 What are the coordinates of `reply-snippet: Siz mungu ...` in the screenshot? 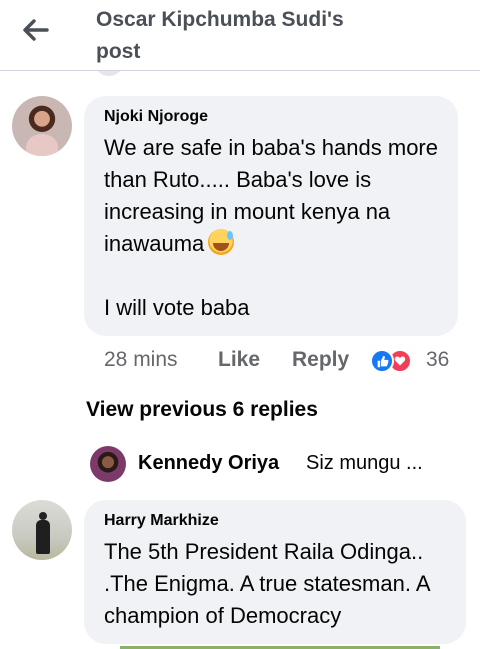 It's located at (374, 463).